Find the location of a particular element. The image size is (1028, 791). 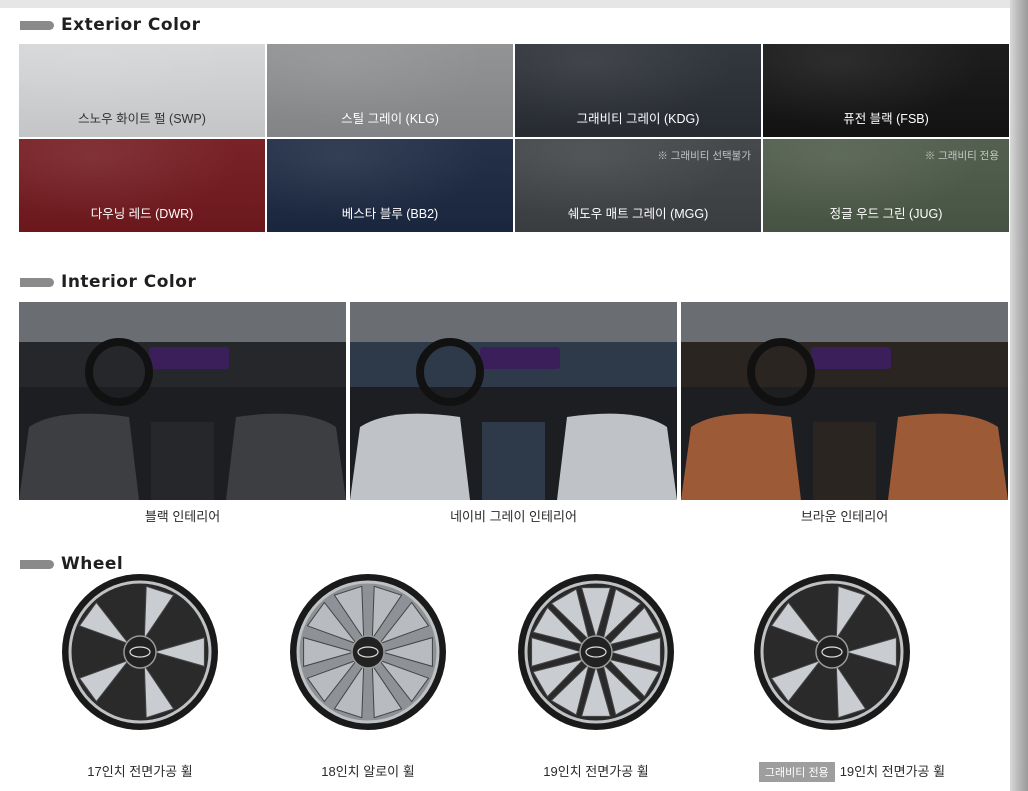

exterior-section-title: Exterior Color is located at coordinates (110, 25).